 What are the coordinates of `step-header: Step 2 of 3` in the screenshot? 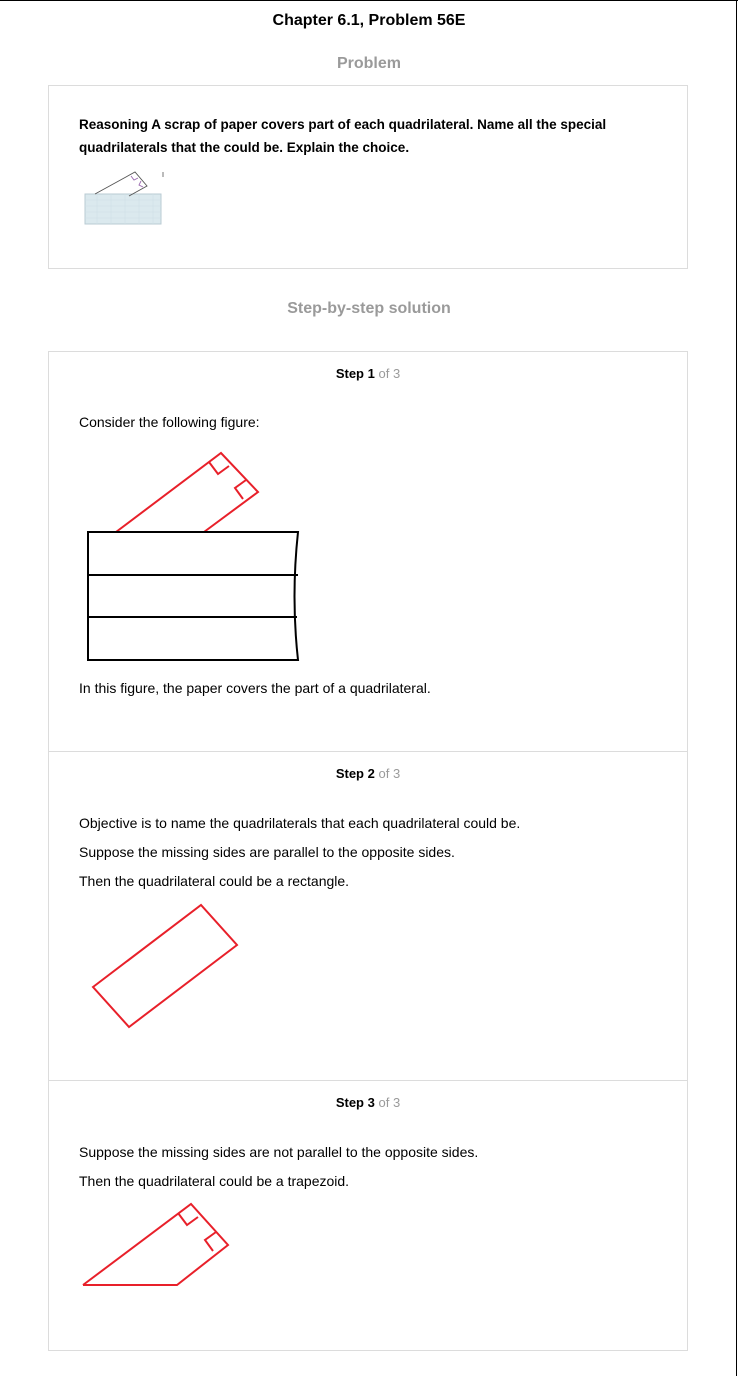 It's located at (368, 773).